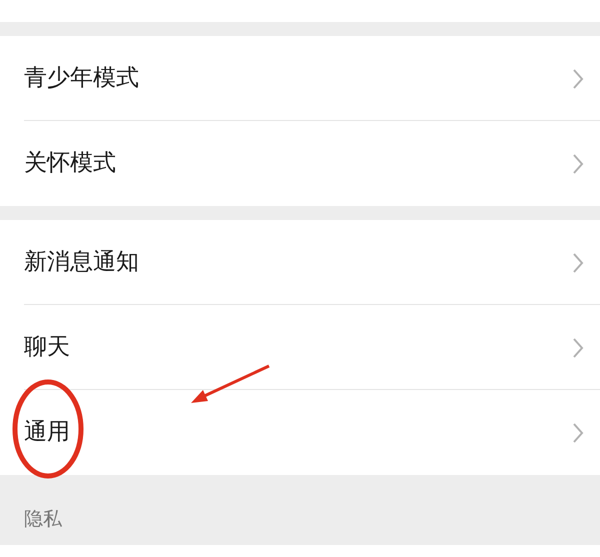 The width and height of the screenshot is (600, 557). Describe the element at coordinates (82, 263) in the screenshot. I see `row-label: 新消息通知` at that location.